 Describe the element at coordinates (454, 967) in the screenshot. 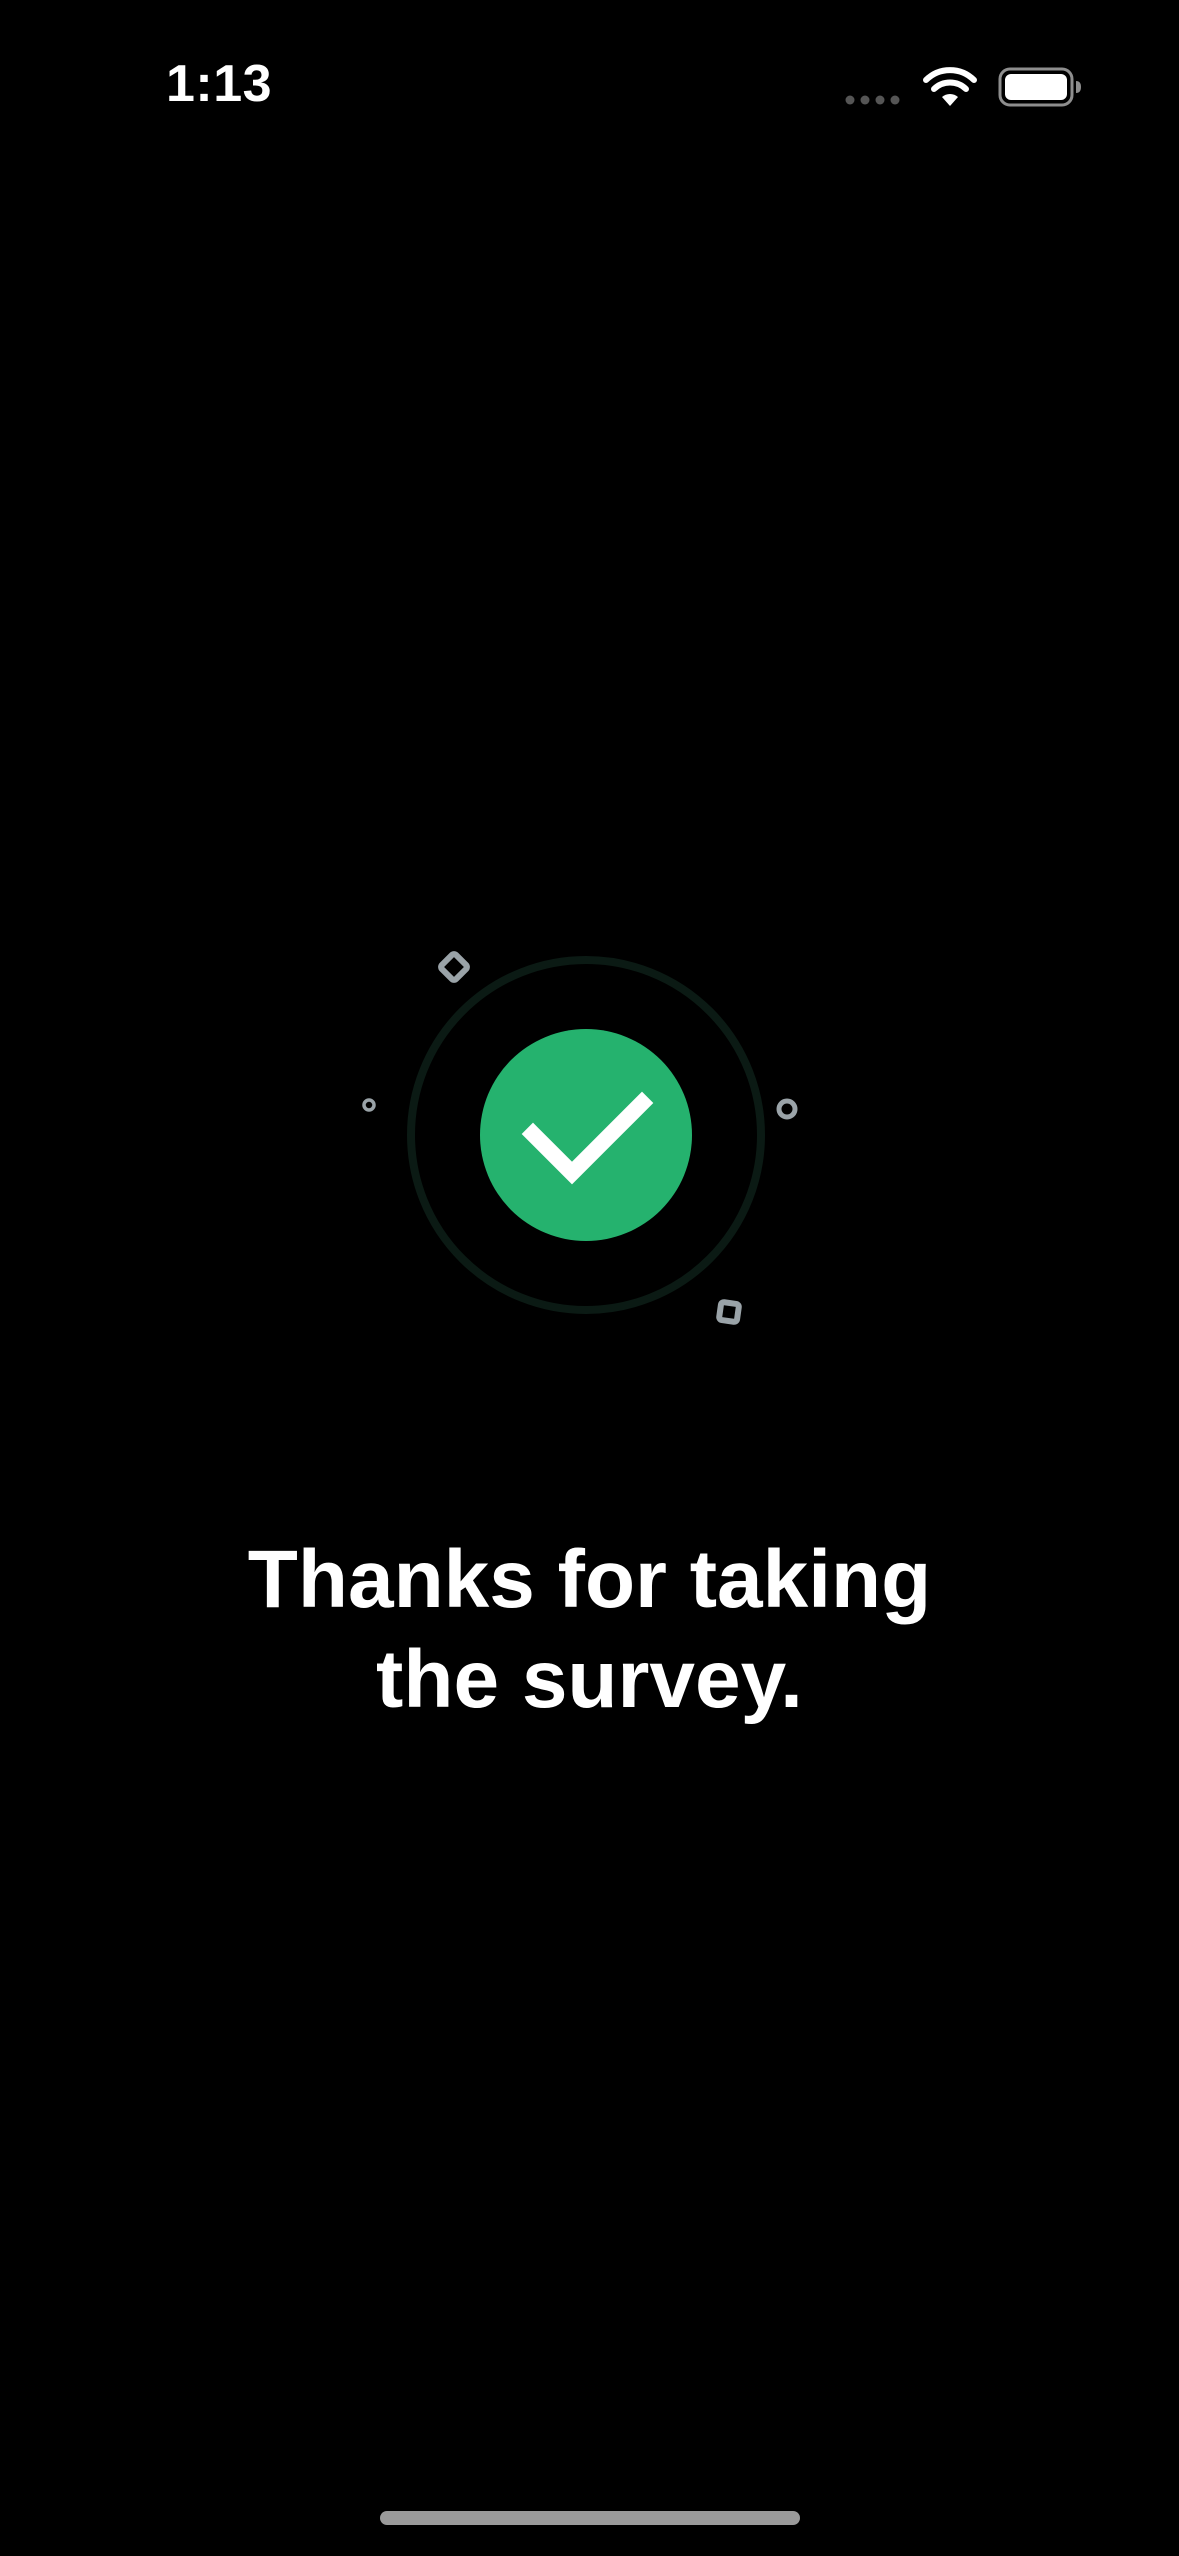

I see `confetti-diamond` at that location.